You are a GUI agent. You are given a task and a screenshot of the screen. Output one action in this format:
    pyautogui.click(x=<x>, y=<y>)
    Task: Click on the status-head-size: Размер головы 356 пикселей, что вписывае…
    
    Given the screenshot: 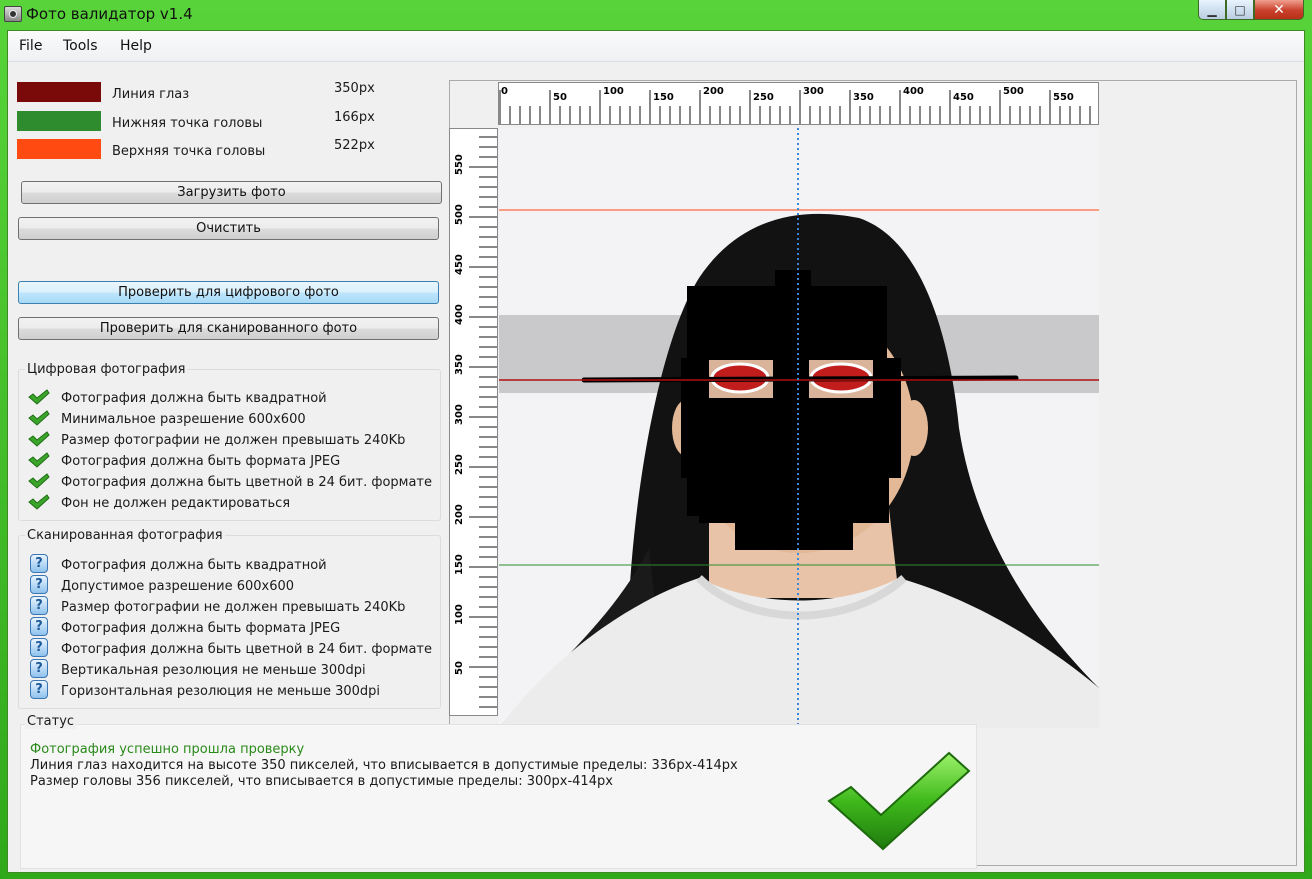 What is the action you would take?
    pyautogui.click(x=321, y=781)
    